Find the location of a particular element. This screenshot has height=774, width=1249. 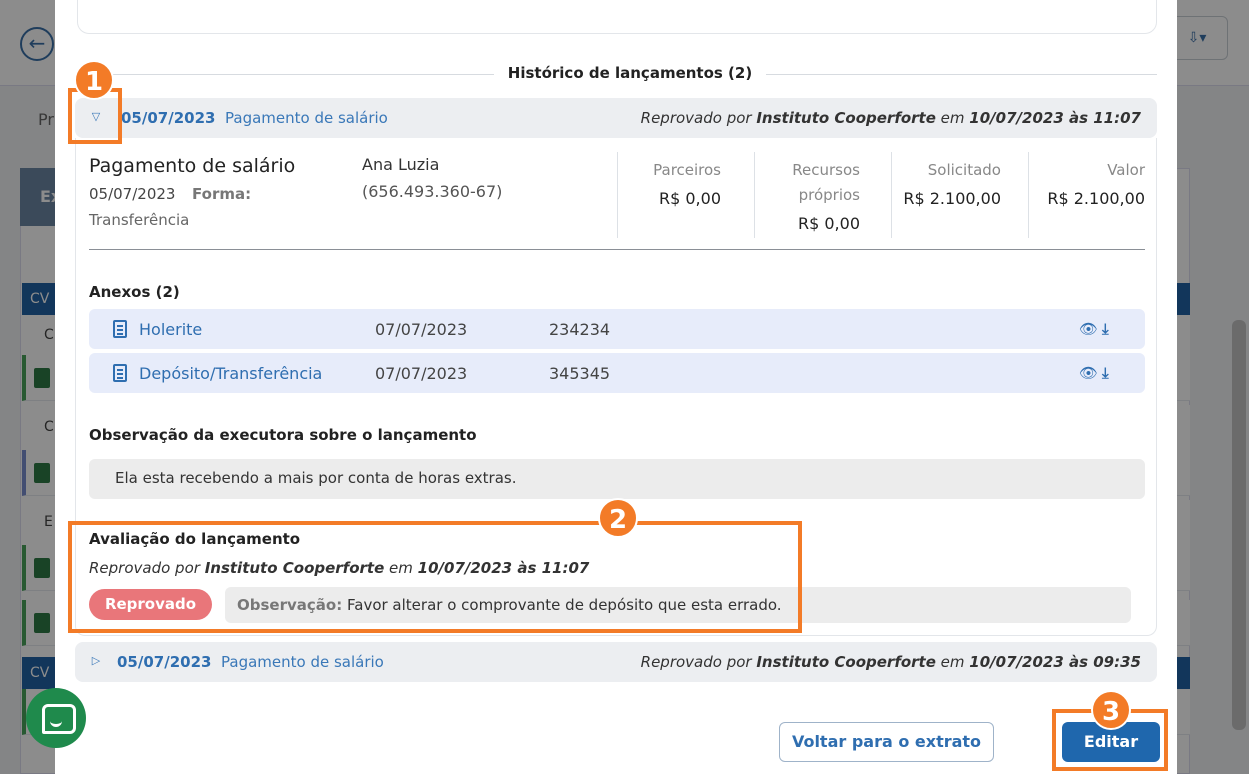

value-col-parceiros: Parceiros R$ 0,00 is located at coordinates (679, 195).